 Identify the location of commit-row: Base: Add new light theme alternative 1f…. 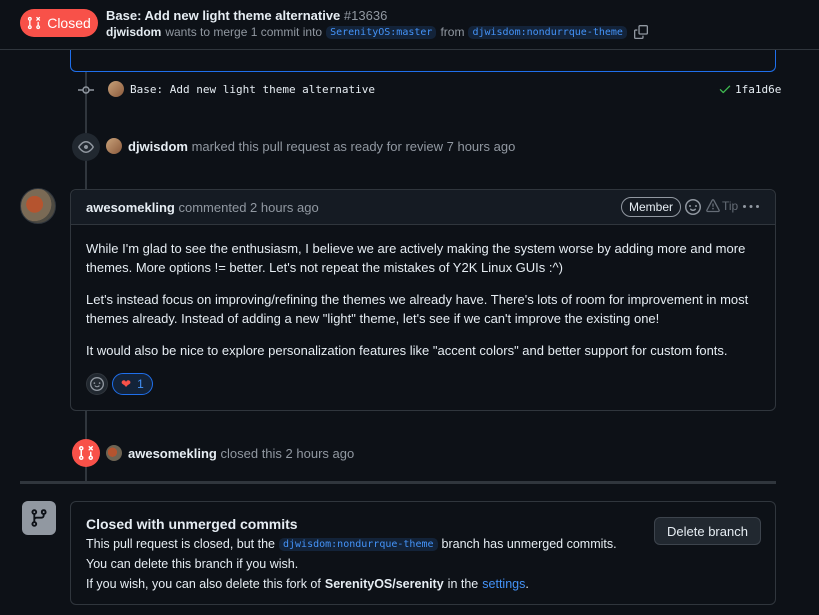
(429, 90).